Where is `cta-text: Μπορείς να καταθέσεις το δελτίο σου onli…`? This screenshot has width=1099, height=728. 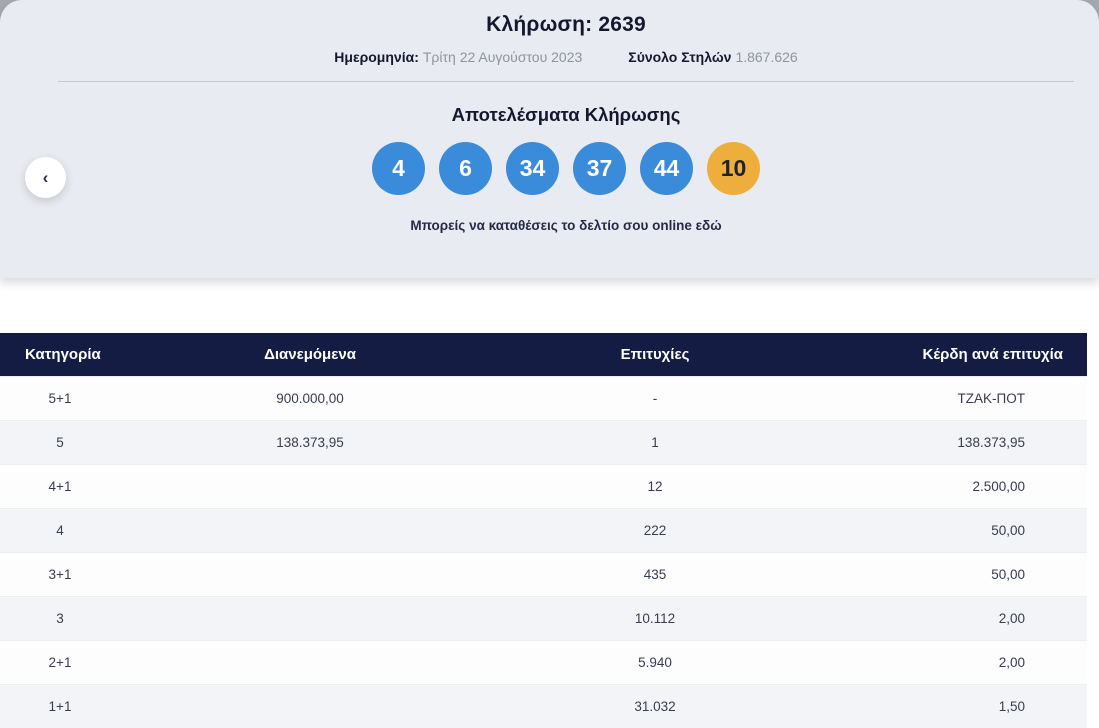 cta-text: Μπορείς να καταθέσεις το δελτίο σου onli… is located at coordinates (551, 225).